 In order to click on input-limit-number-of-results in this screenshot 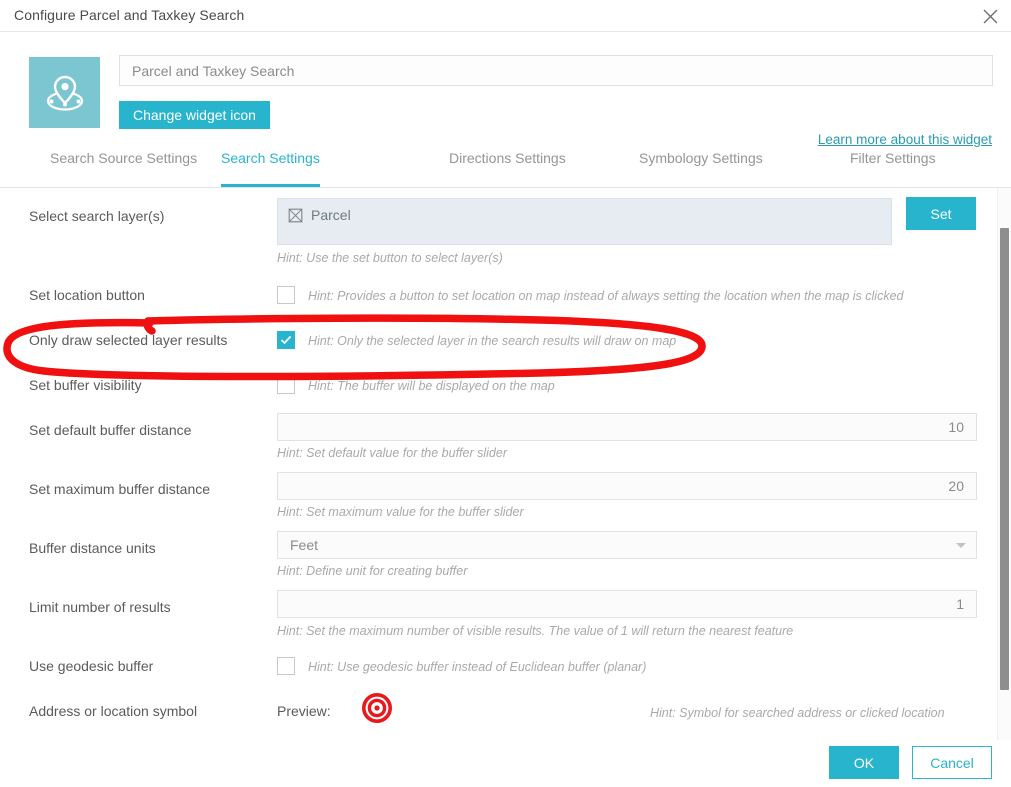, I will do `click(627, 604)`.